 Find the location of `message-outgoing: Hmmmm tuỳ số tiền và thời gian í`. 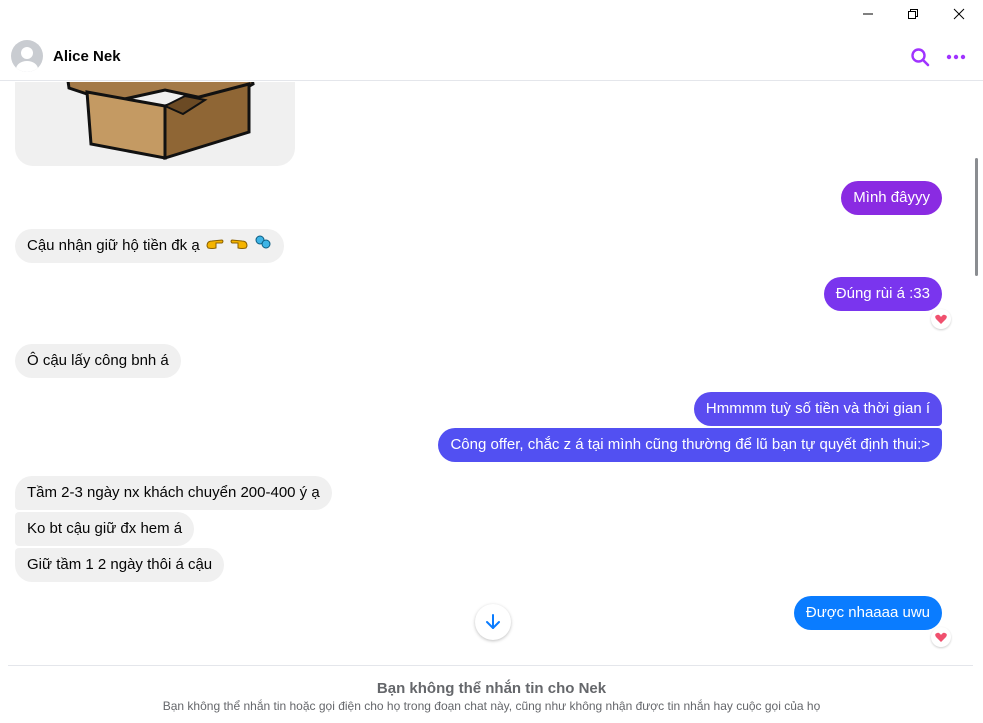

message-outgoing: Hmmmm tuỳ số tiền và thời gian í is located at coordinates (817, 409).